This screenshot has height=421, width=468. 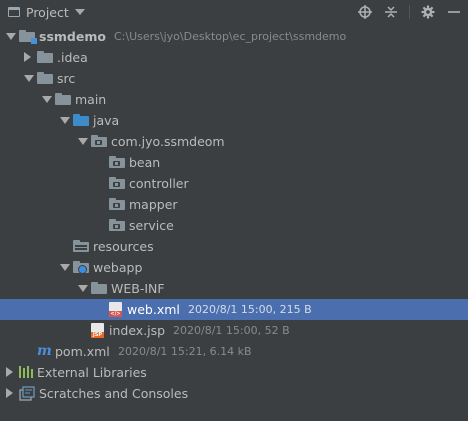 I want to click on tree-item-label: .idea, so click(x=72, y=57).